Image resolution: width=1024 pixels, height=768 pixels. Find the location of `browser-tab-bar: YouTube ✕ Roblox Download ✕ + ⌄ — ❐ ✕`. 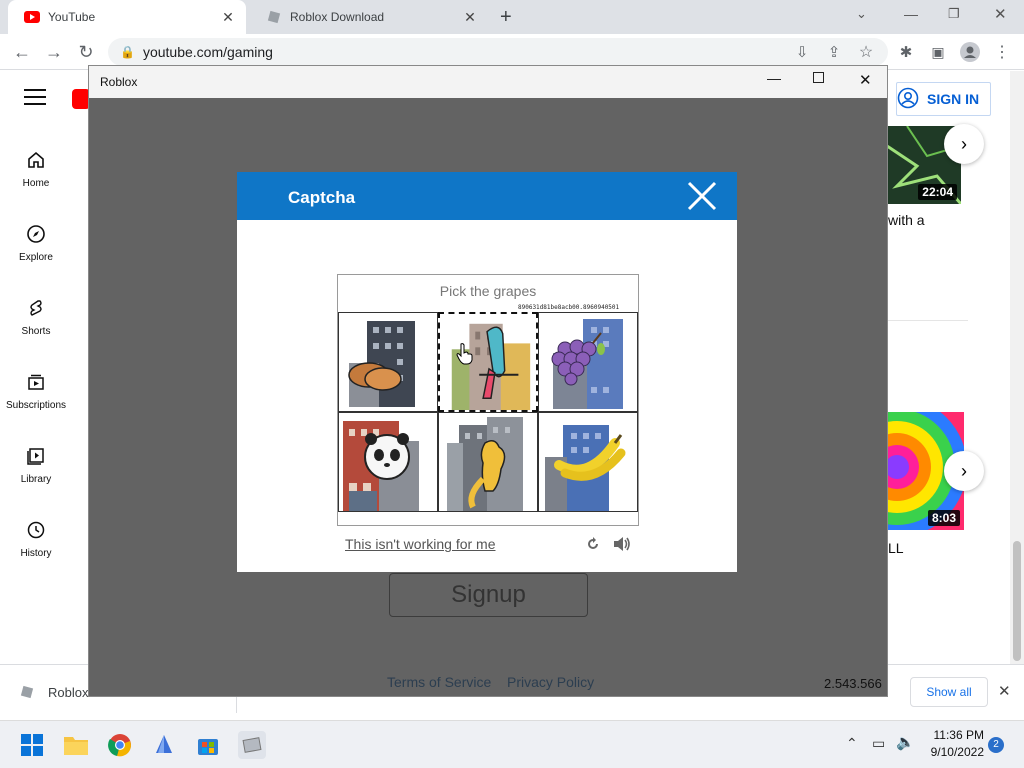

browser-tab-bar: YouTube ✕ Roblox Download ✕ + ⌄ — ❐ ✕ is located at coordinates (512, 17).